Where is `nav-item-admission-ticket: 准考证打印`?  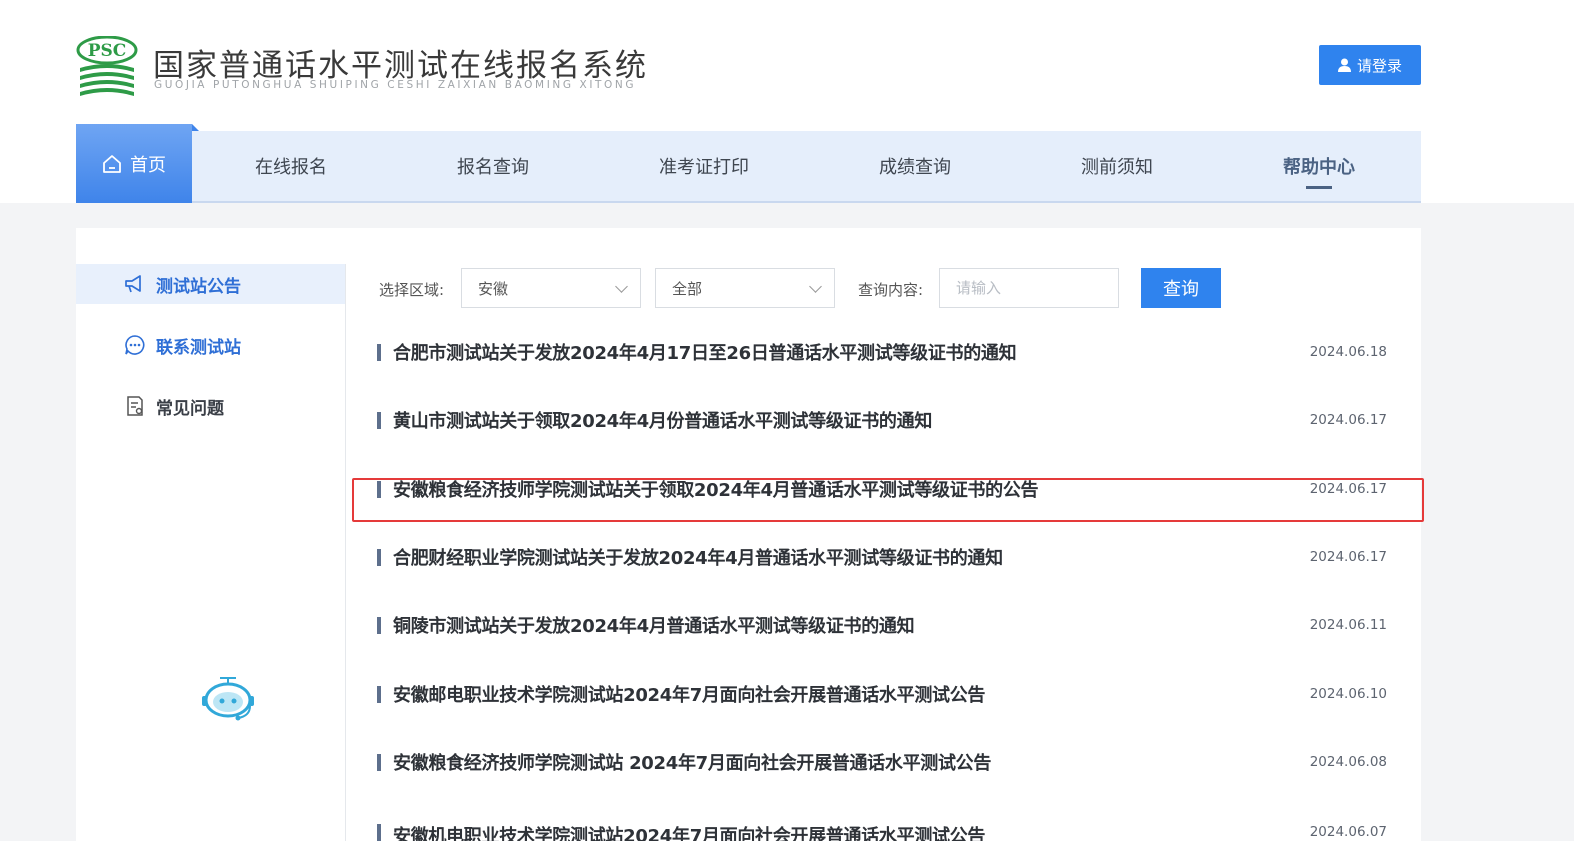 nav-item-admission-ticket: 准考证打印 is located at coordinates (704, 166).